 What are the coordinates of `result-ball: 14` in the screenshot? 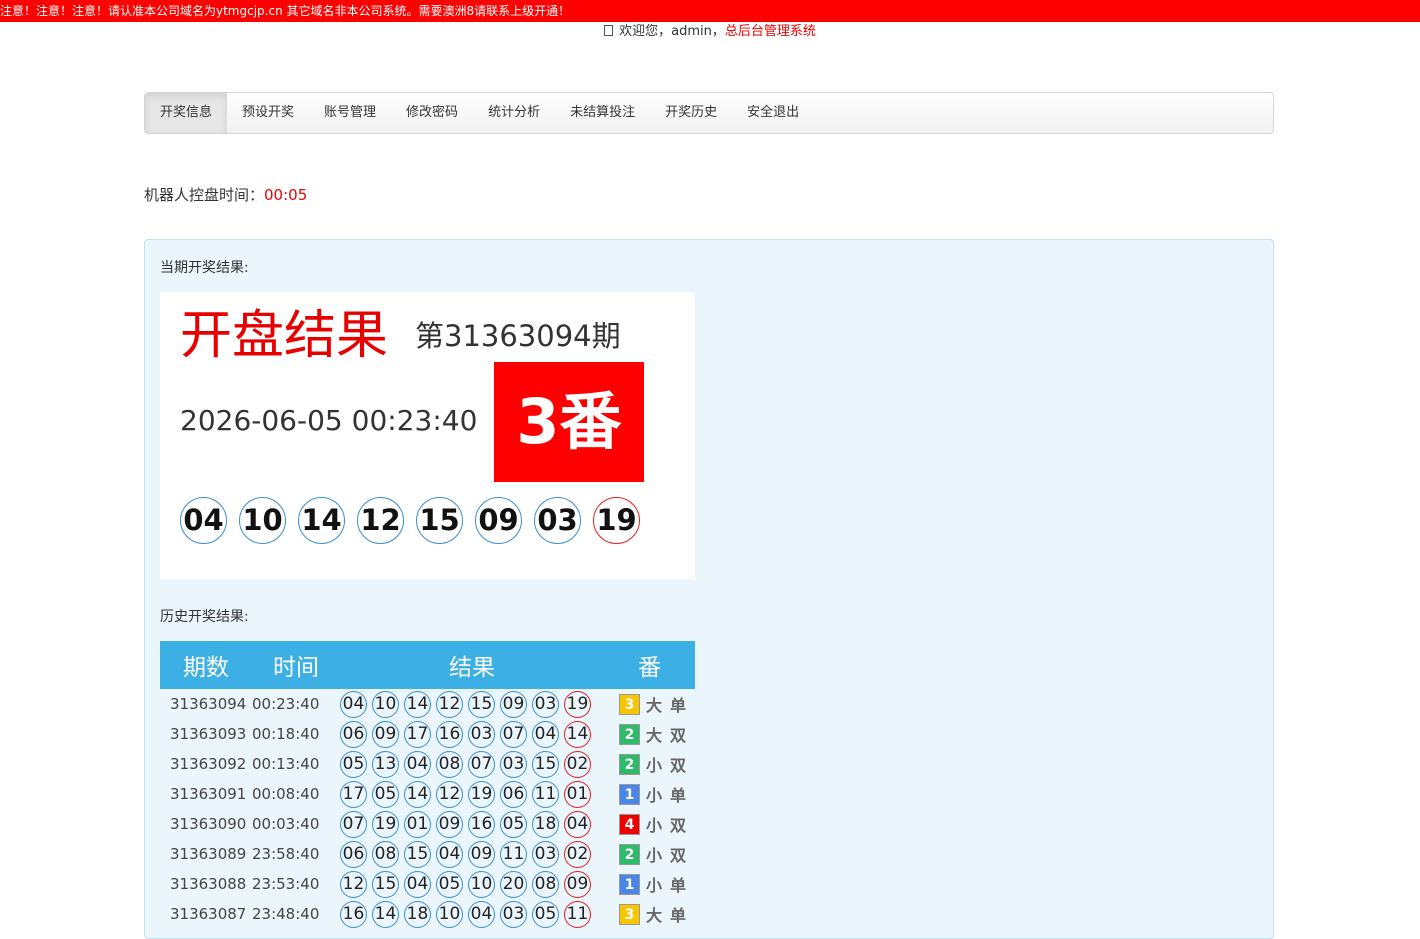 It's located at (321, 520).